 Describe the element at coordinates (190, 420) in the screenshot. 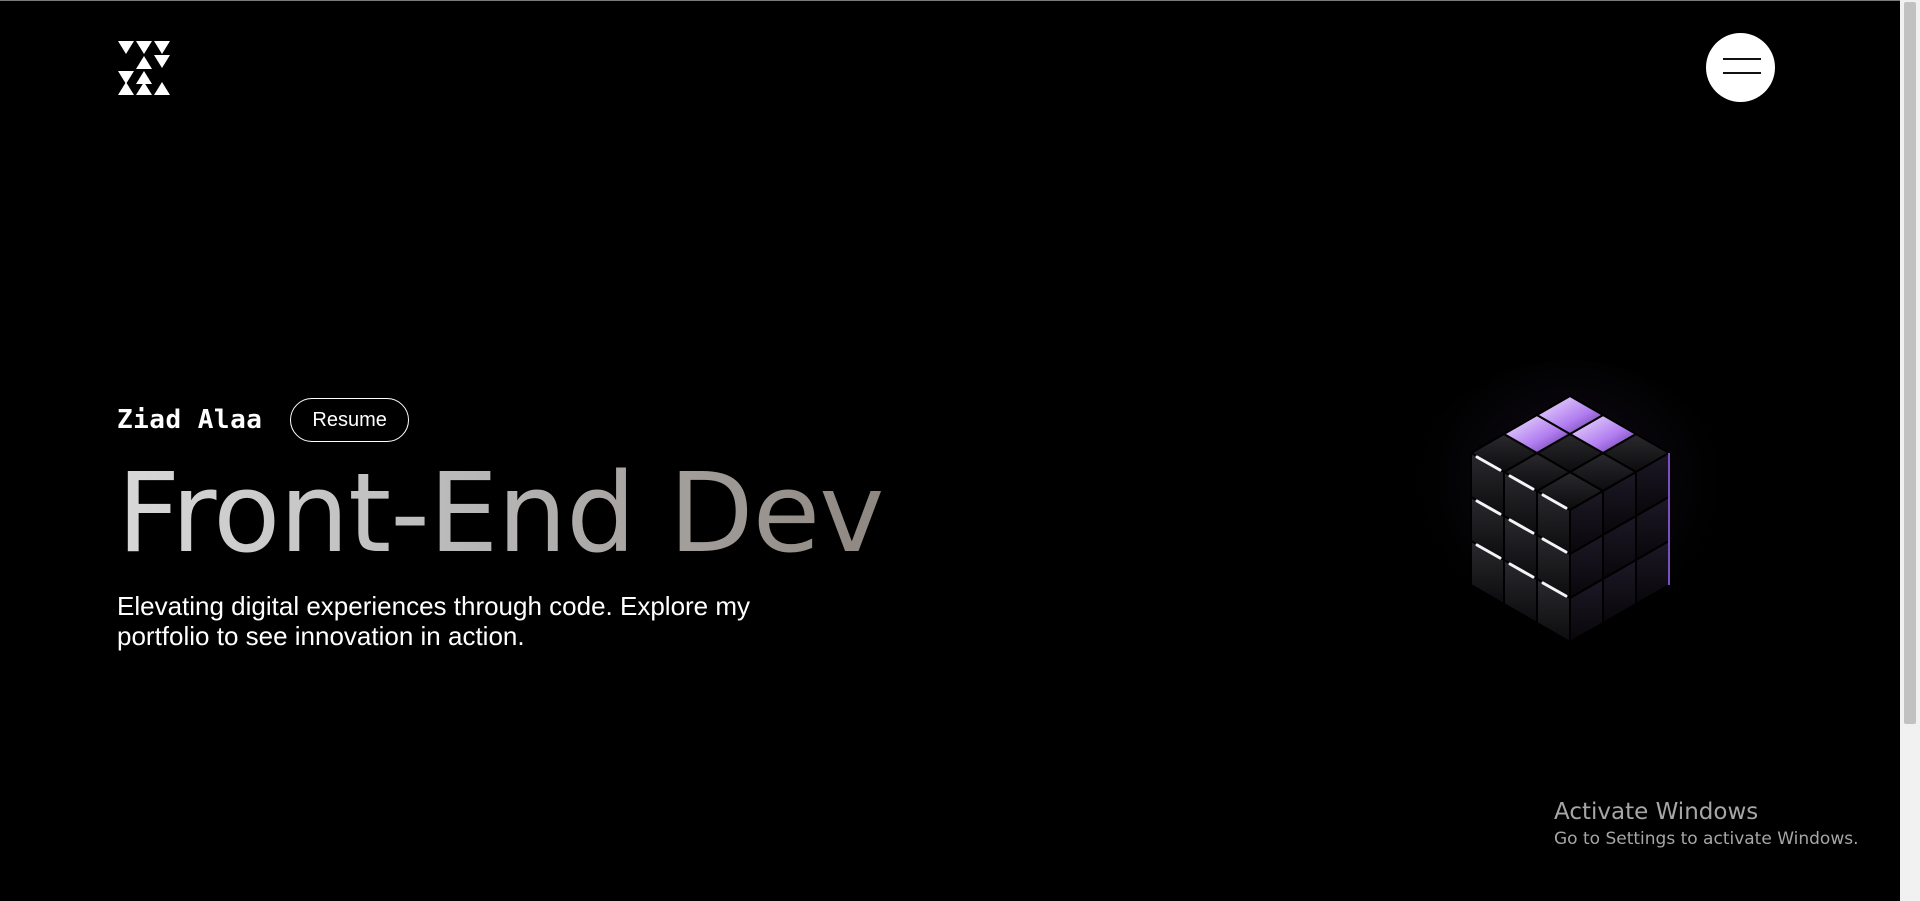

I see `author-name: Ziad Alaa` at that location.